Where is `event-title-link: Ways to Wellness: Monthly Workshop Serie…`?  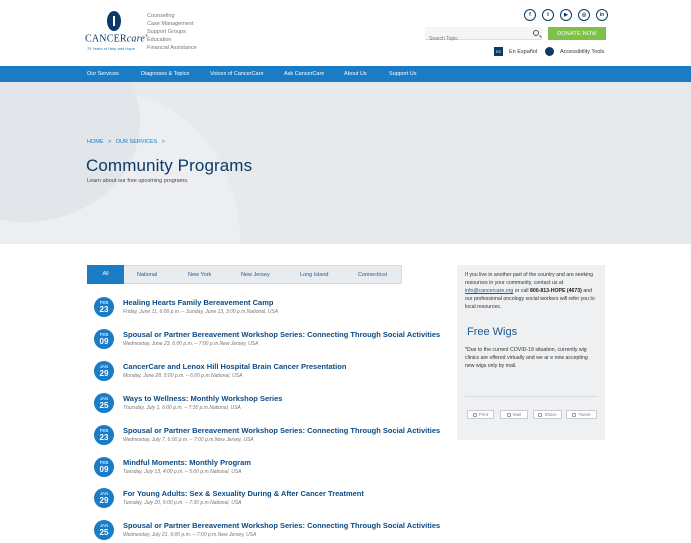
event-title-link: Ways to Wellness: Monthly Workshop Serie… is located at coordinates (202, 398).